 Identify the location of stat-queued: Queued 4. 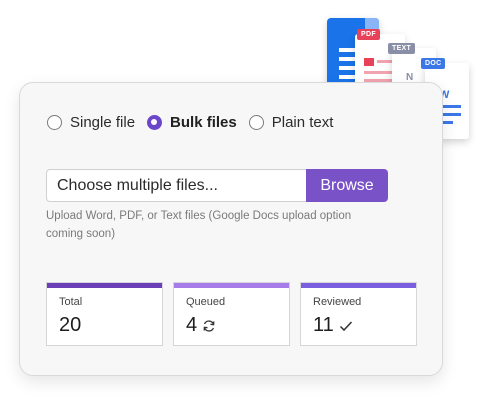
(231, 314).